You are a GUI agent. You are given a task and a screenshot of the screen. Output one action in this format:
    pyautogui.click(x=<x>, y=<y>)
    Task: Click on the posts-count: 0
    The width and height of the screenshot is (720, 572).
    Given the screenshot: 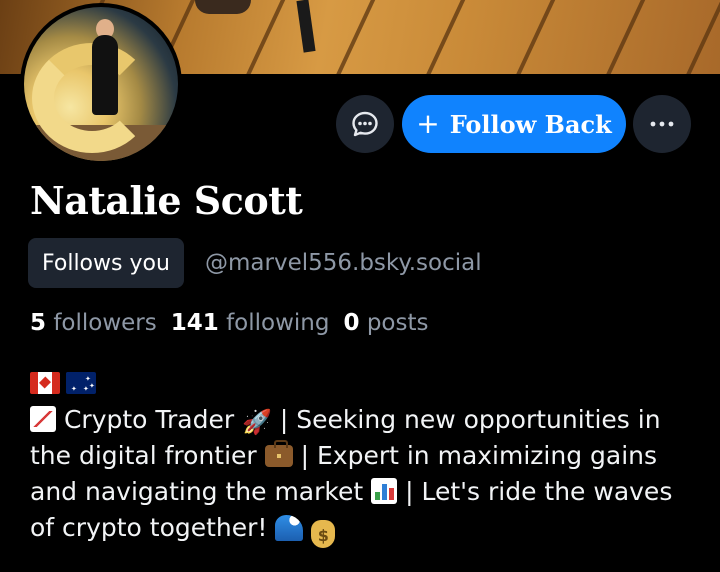 What is the action you would take?
    pyautogui.click(x=351, y=323)
    